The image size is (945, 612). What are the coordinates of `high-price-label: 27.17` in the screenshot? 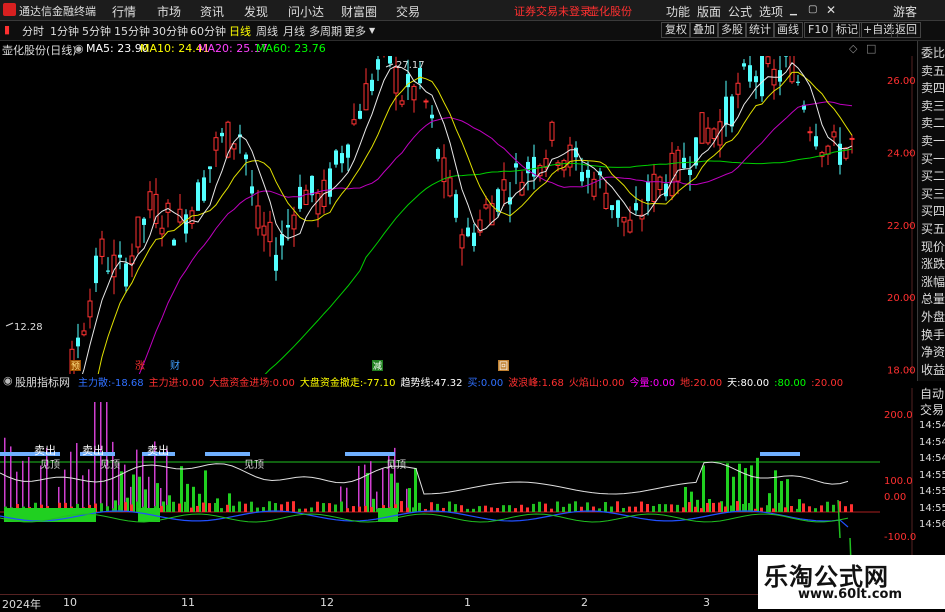 It's located at (410, 65).